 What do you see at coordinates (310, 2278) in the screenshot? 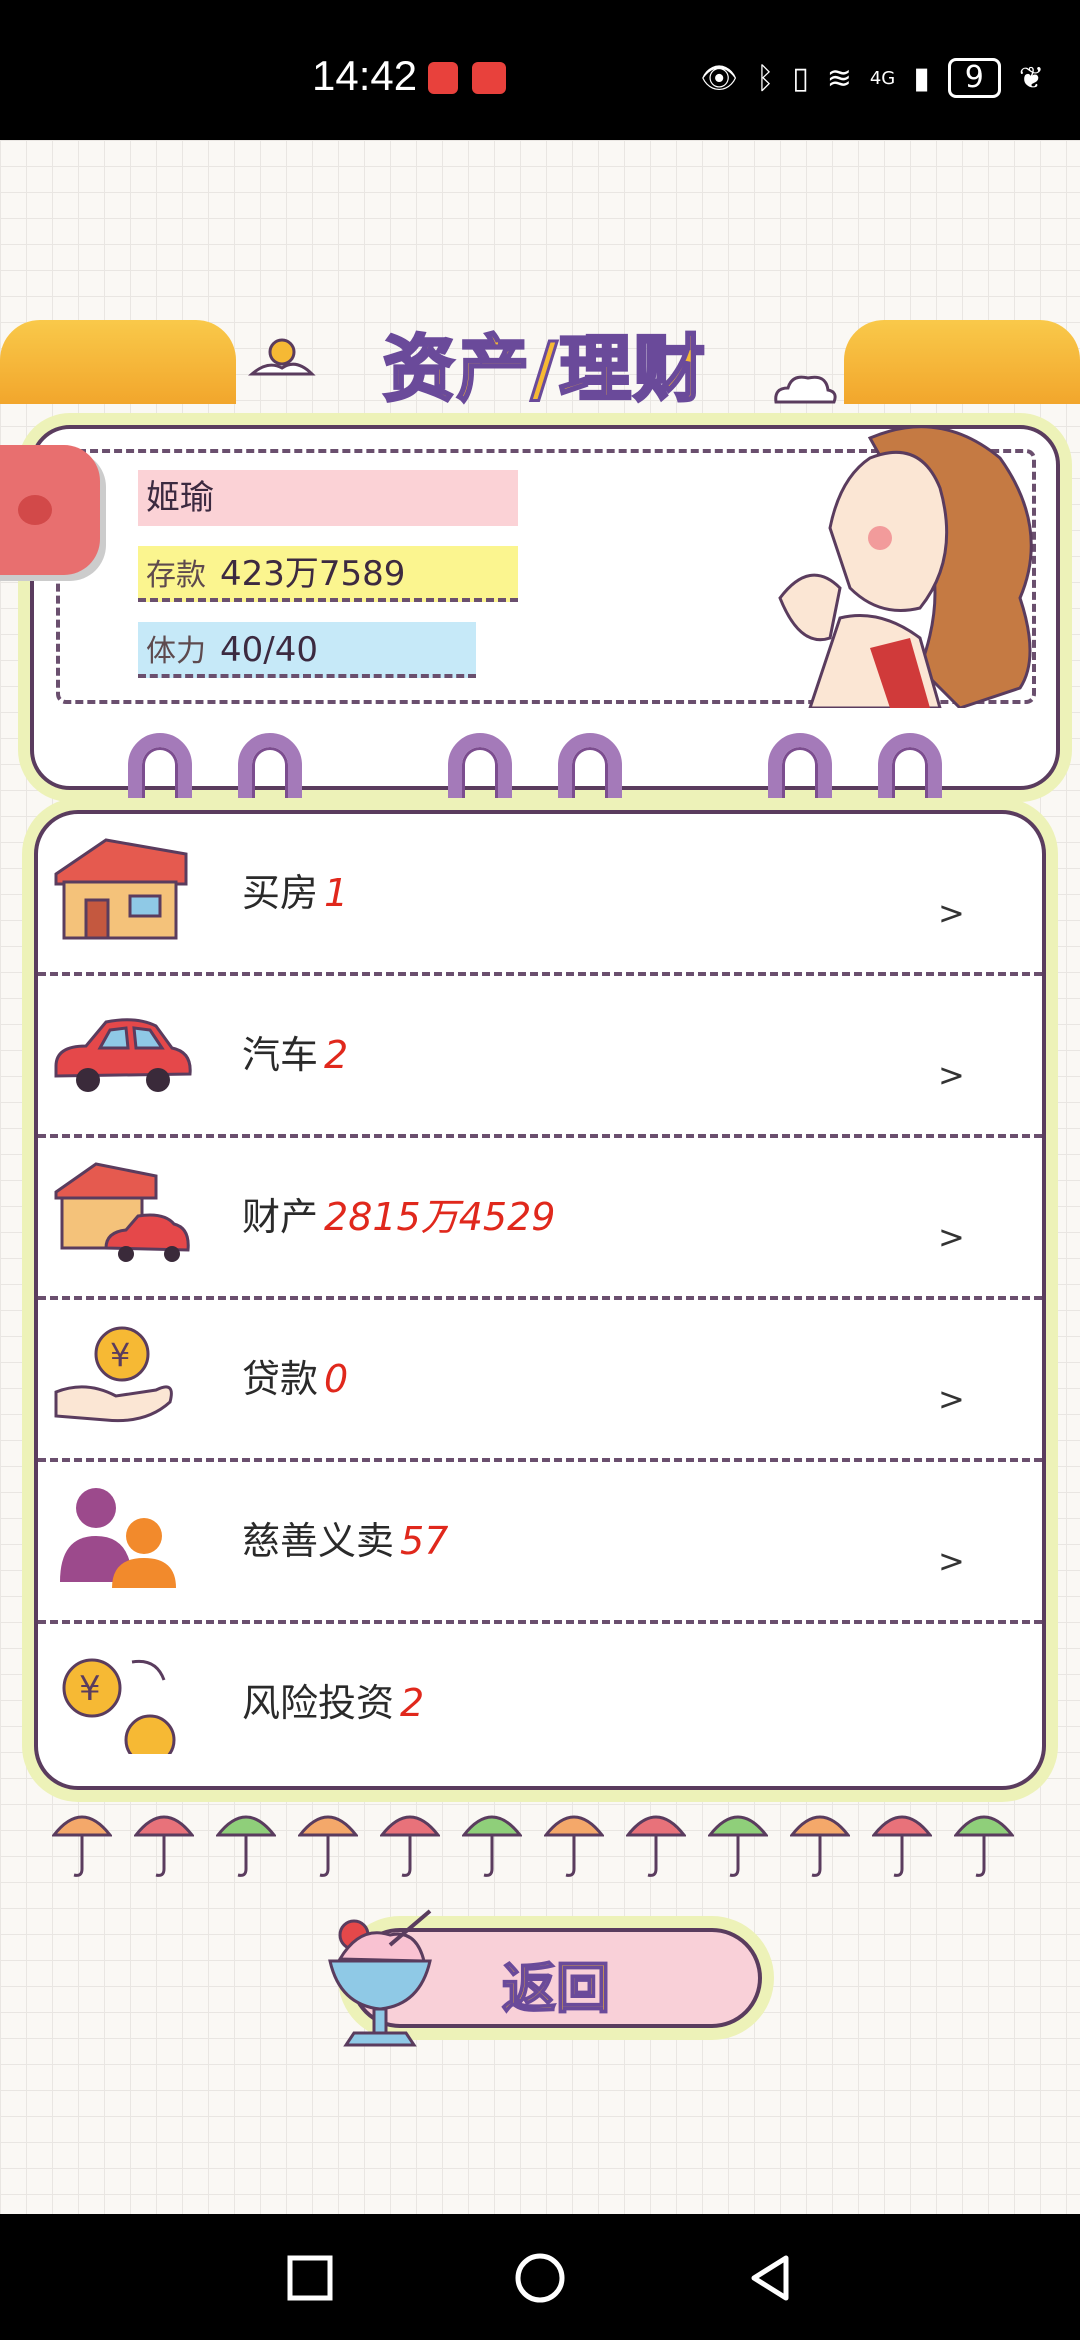
I see `recent-apps-icon` at bounding box center [310, 2278].